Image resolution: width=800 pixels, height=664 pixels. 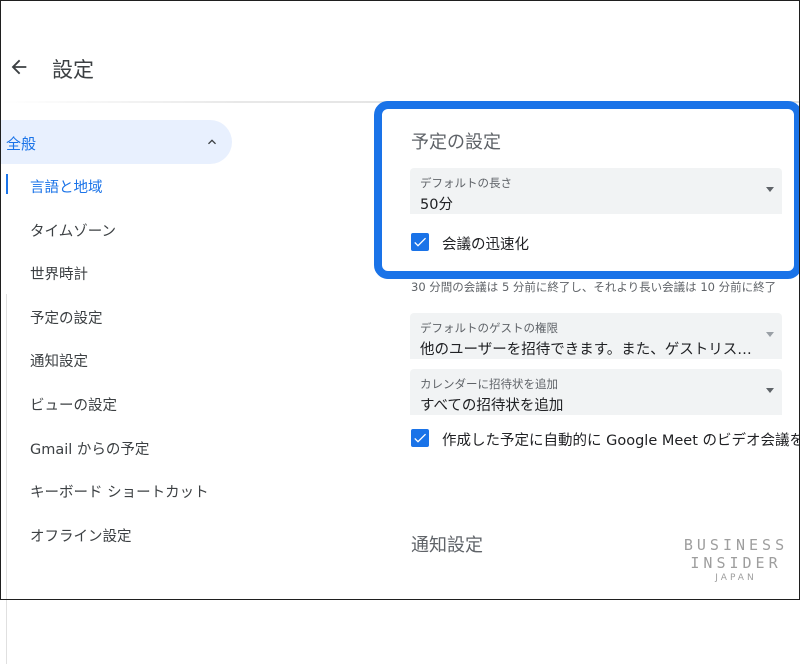 What do you see at coordinates (447, 545) in the screenshot?
I see `section-title-notifications: 通知設定` at bounding box center [447, 545].